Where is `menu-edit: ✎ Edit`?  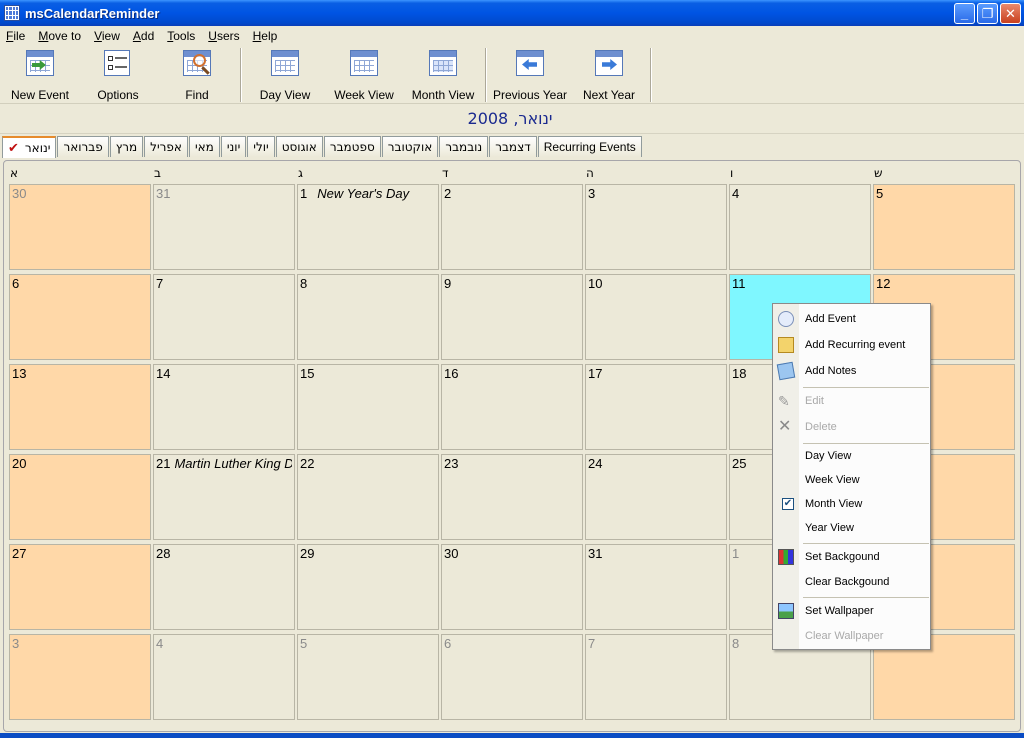
menu-edit: ✎ Edit is located at coordinates (851, 401).